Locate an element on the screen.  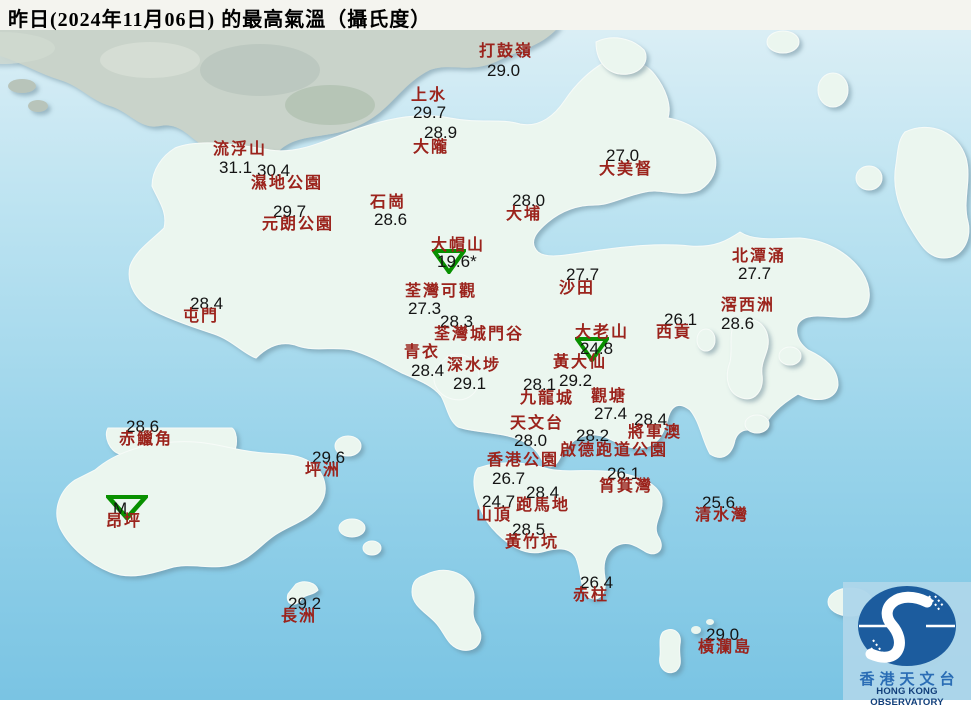
station-name: 屯門 is located at coordinates (201, 316).